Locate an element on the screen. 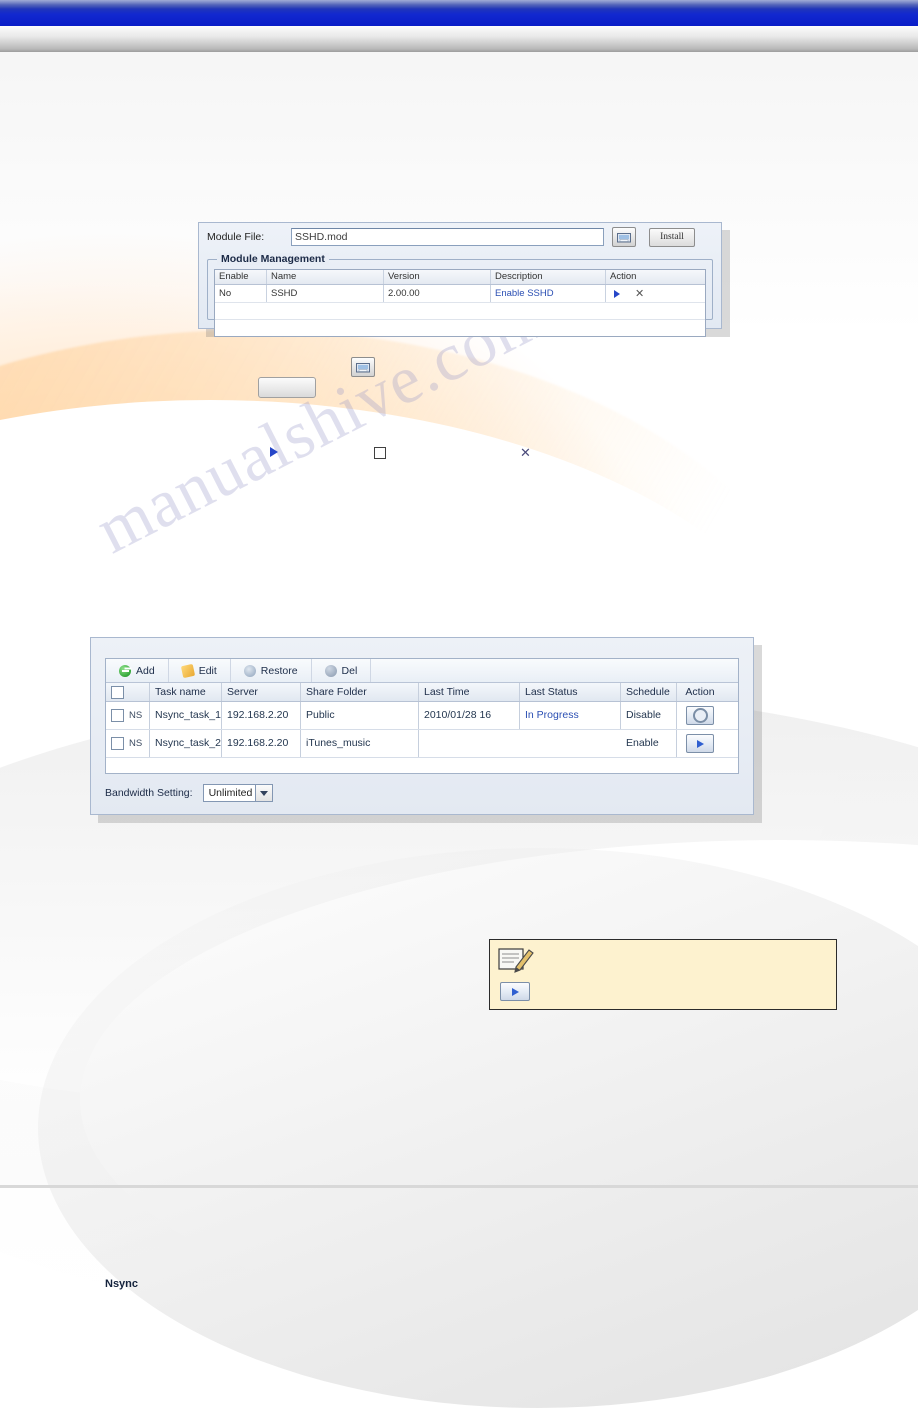 The image size is (918, 1408). callout-browse-button is located at coordinates (363, 367).